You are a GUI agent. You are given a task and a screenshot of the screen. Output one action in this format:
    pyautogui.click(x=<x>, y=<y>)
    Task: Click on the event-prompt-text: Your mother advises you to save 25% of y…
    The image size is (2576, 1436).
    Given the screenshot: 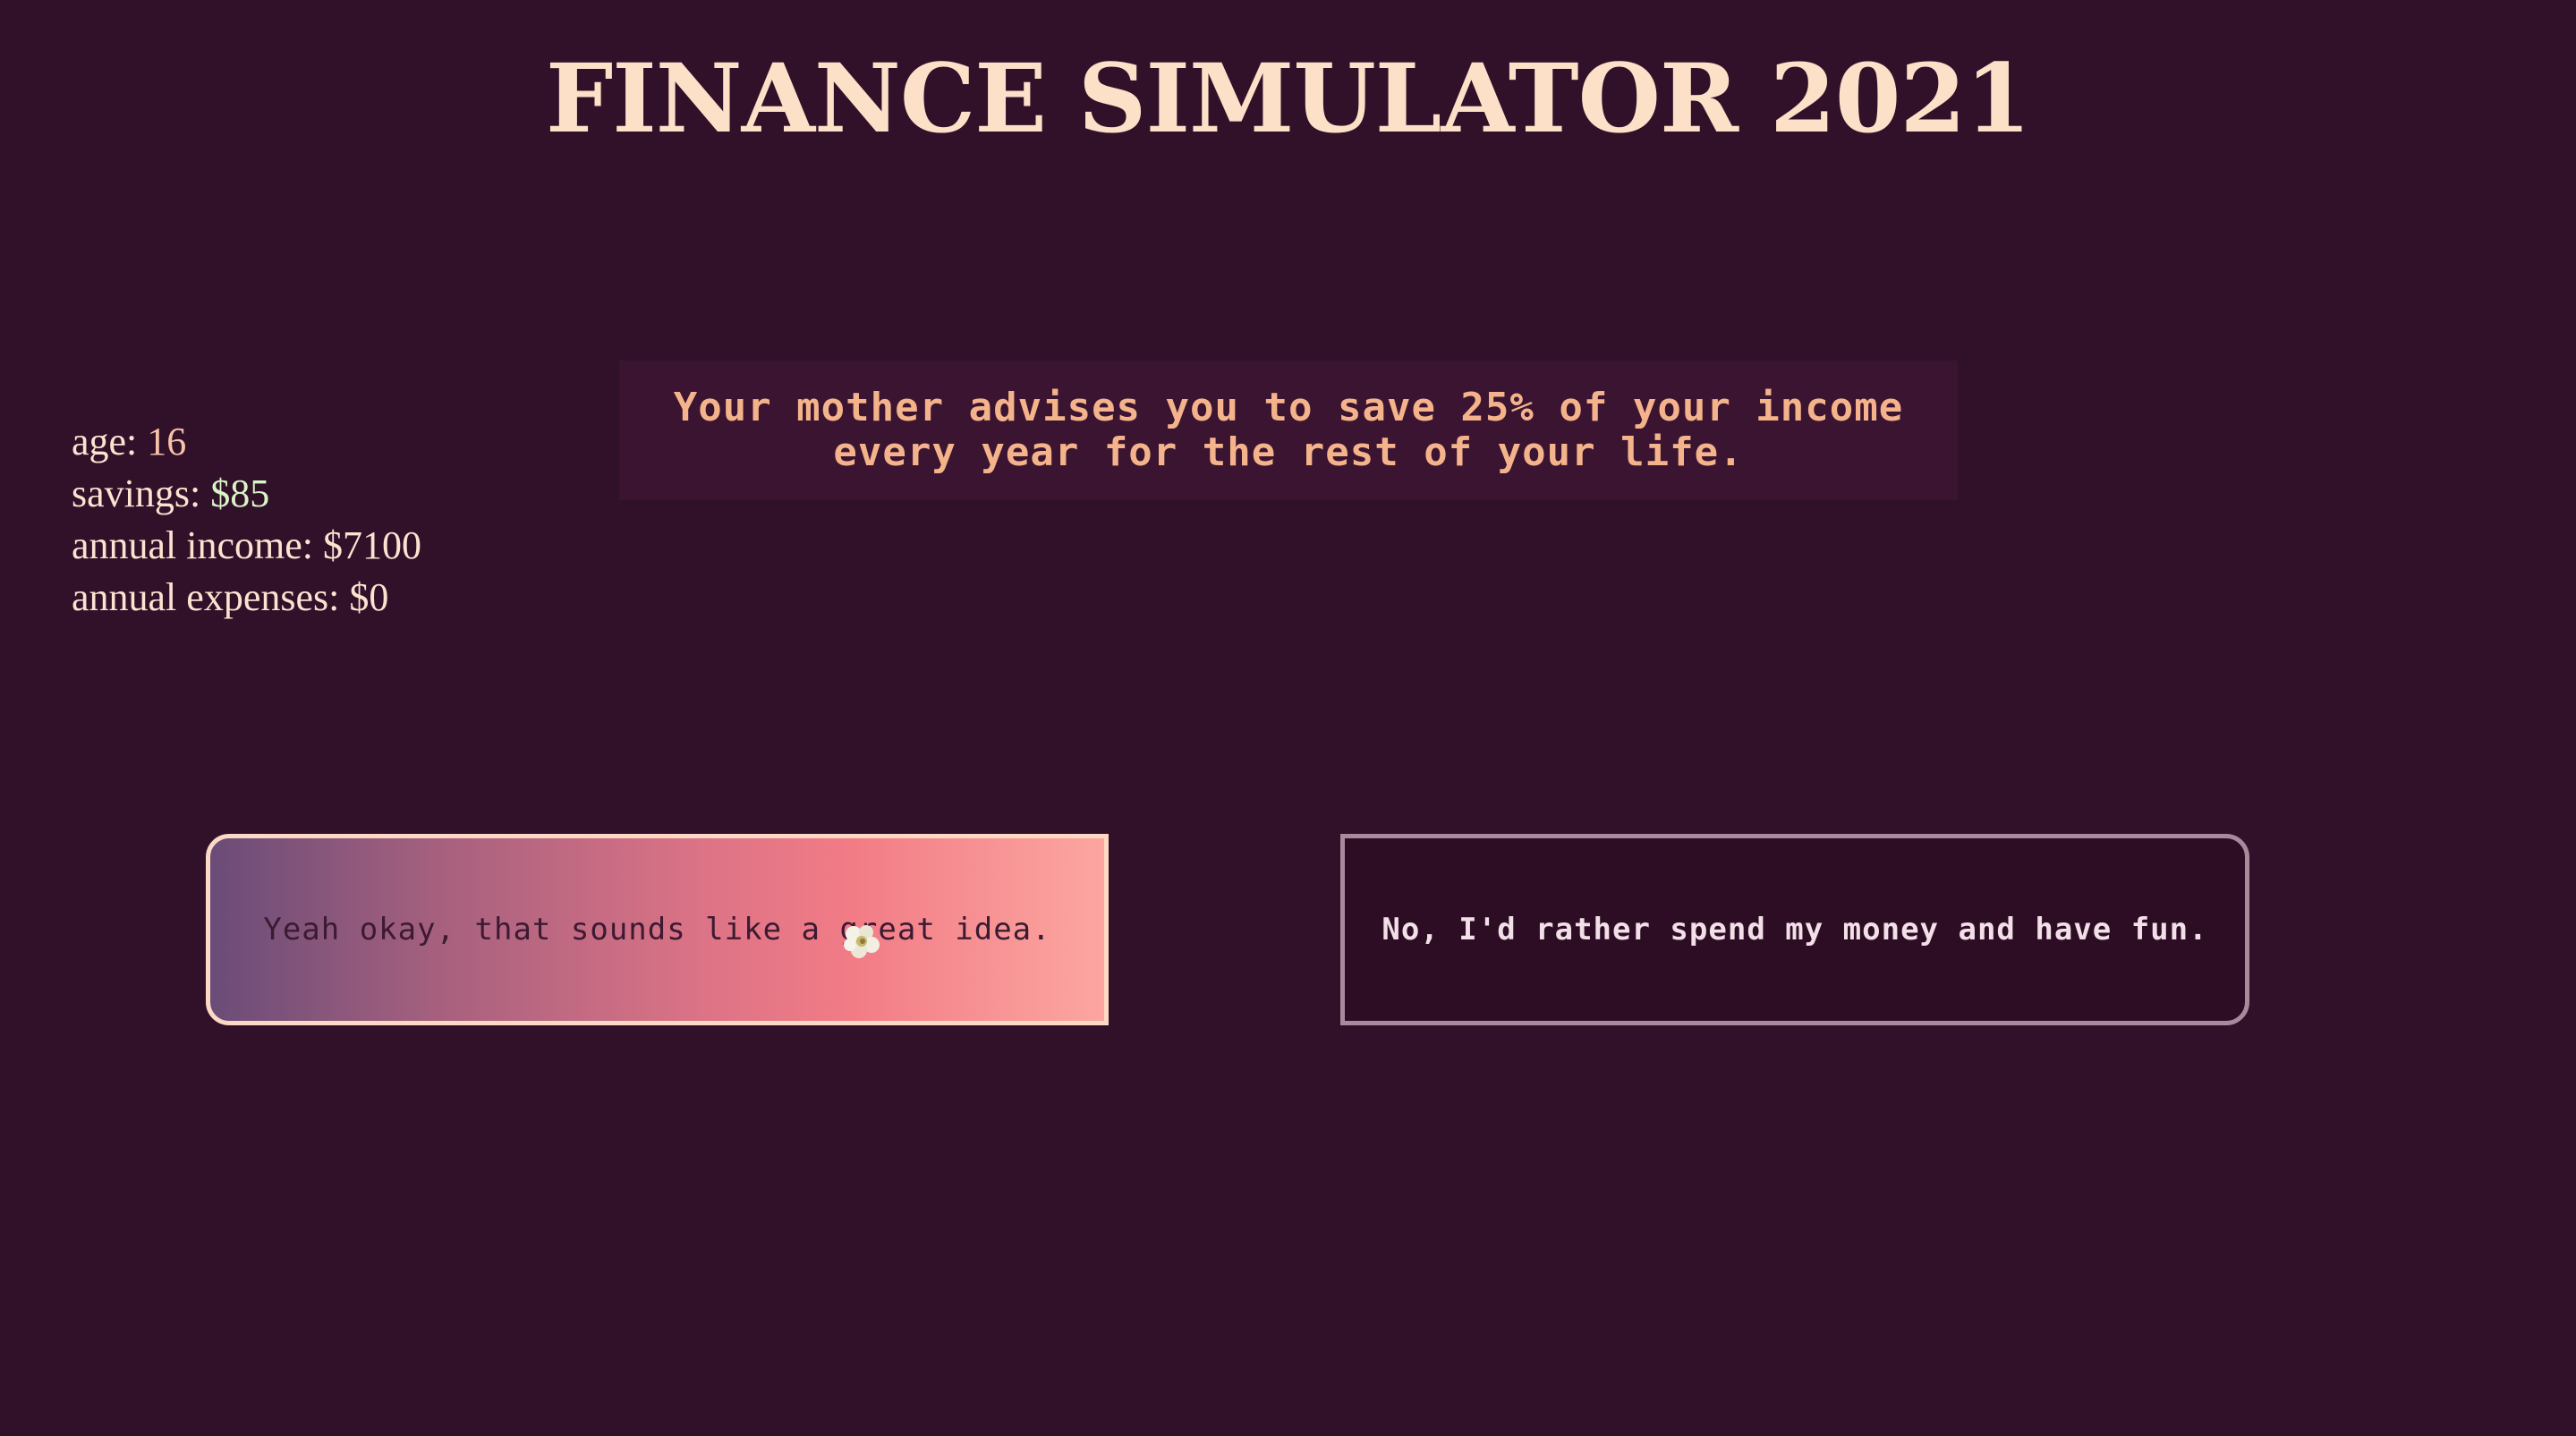 What is the action you would take?
    pyautogui.click(x=1288, y=431)
    